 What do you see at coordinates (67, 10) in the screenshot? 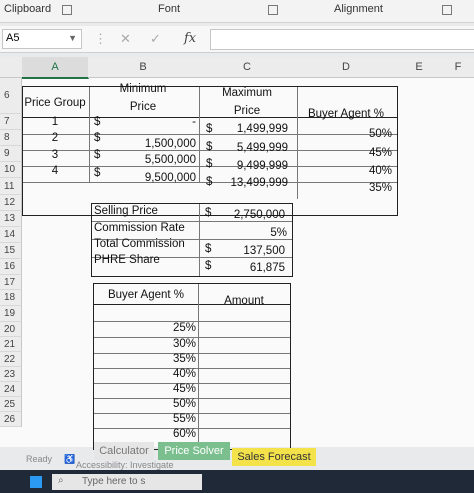
I see `clipboard-launcher-icon` at bounding box center [67, 10].